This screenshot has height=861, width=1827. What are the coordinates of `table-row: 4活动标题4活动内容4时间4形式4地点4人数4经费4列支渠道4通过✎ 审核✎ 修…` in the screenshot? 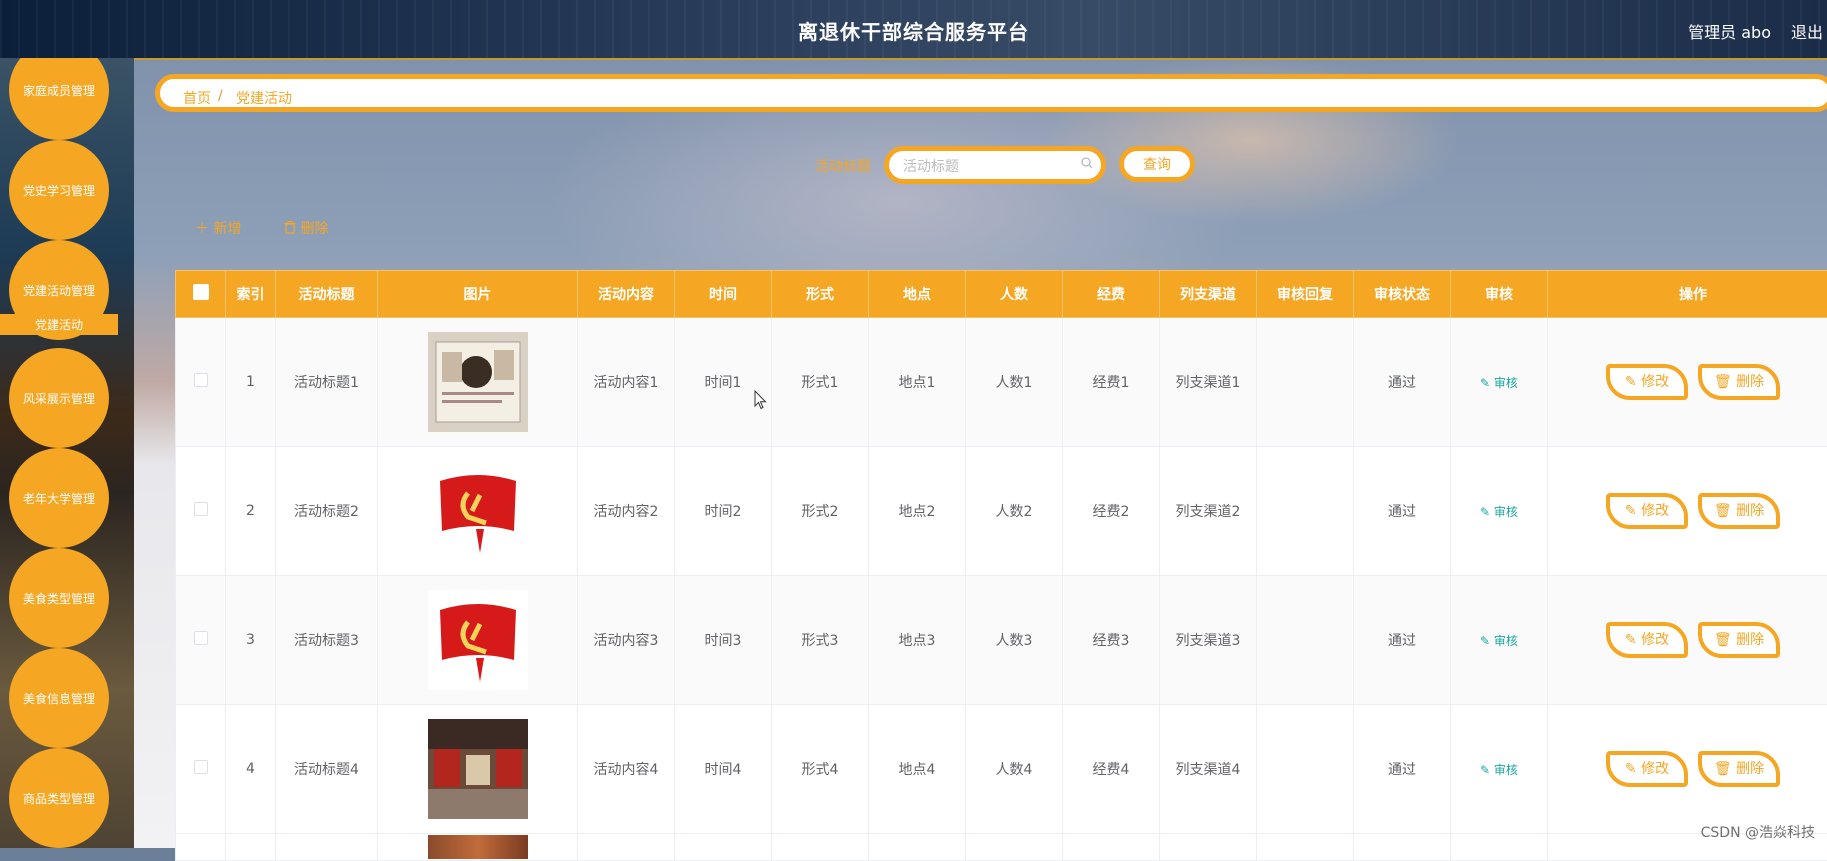 It's located at (1001, 769).